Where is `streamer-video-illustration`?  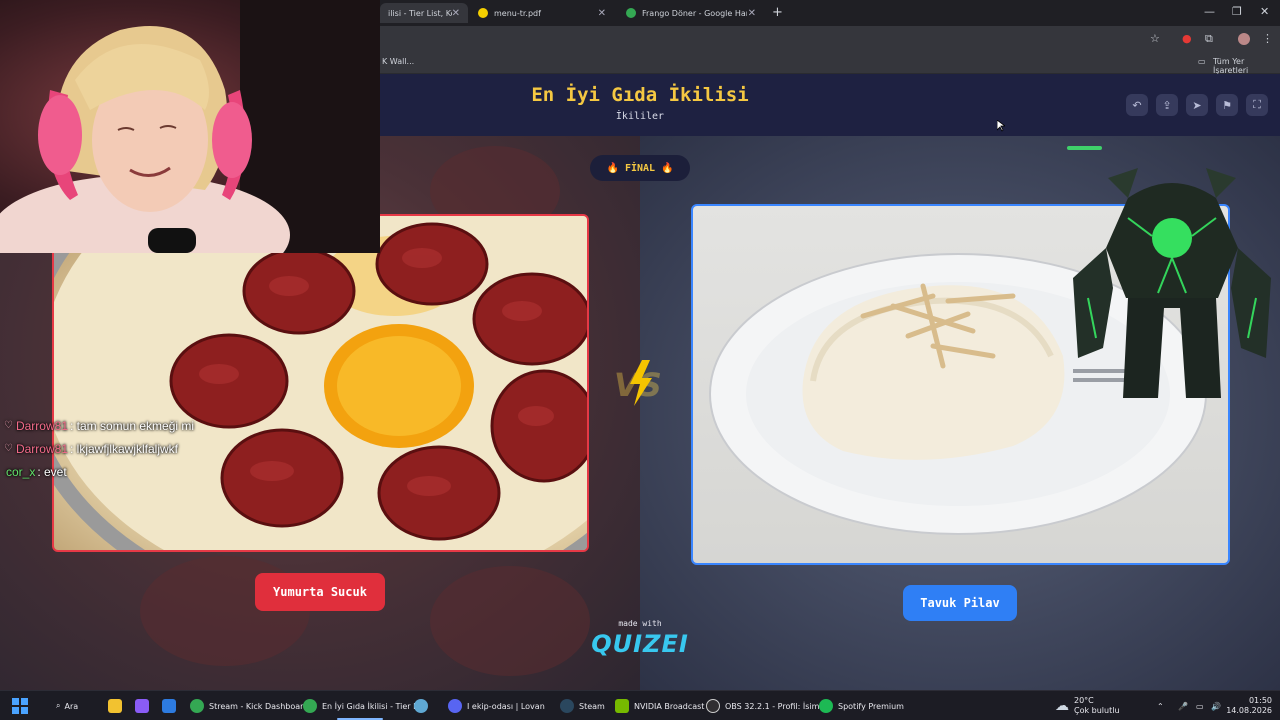 streamer-video-illustration is located at coordinates (190, 126).